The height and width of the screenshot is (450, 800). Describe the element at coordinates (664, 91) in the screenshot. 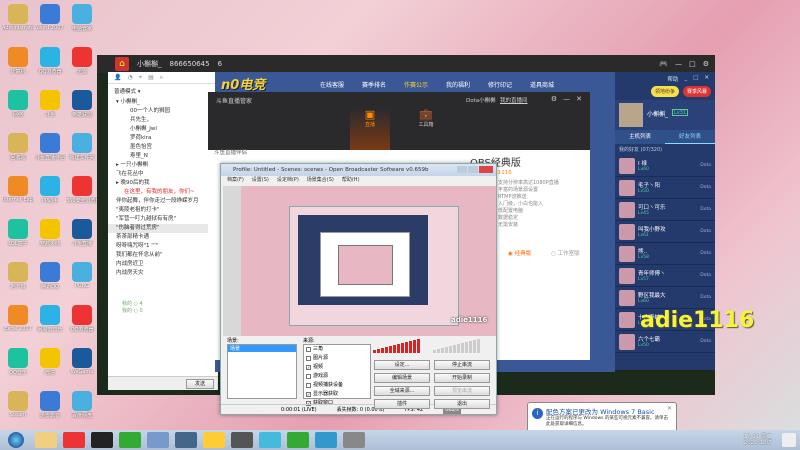

I see `territory-button: 领地纷争` at that location.